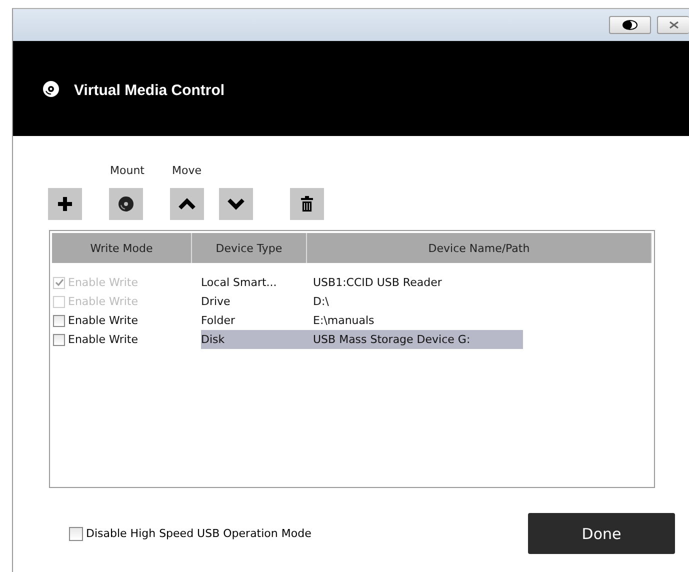 This screenshot has height=572, width=689. I want to click on toolbar-label: Move, so click(187, 171).